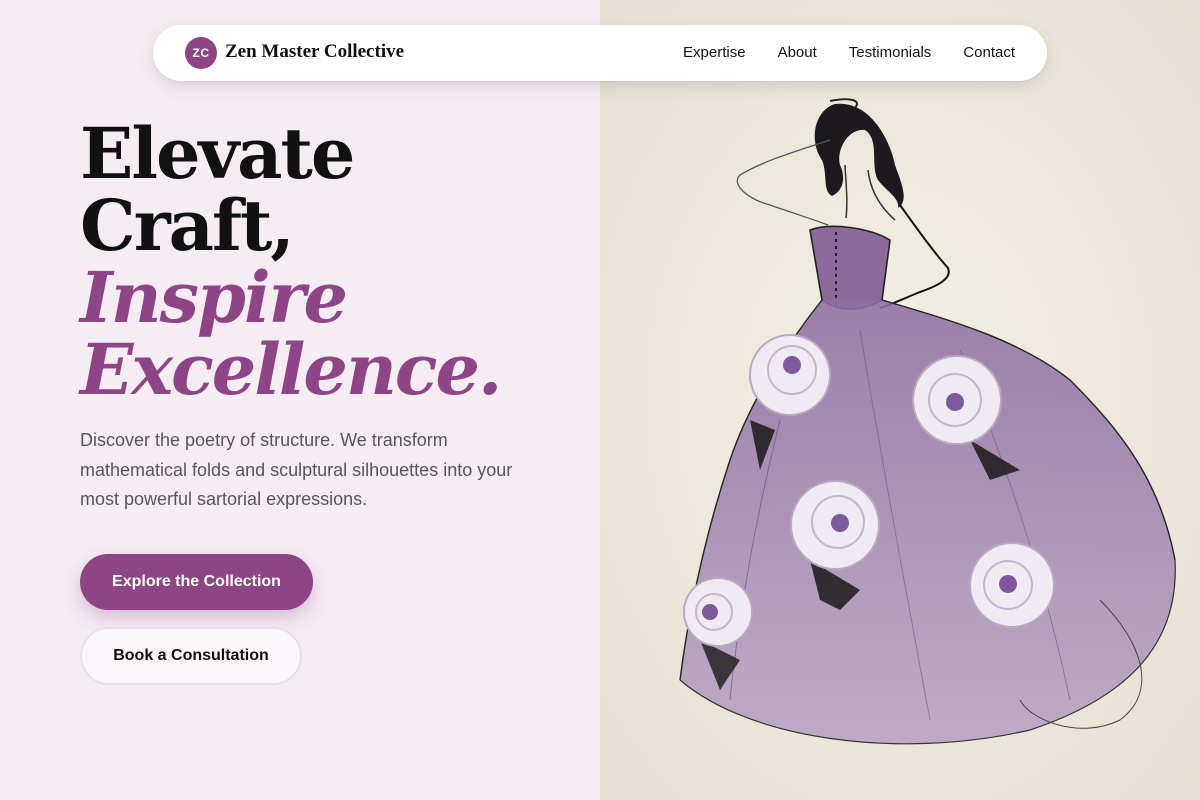 The image size is (1200, 800). Describe the element at coordinates (196, 582) in the screenshot. I see `explore-collection-button: Explore the Collection` at that location.